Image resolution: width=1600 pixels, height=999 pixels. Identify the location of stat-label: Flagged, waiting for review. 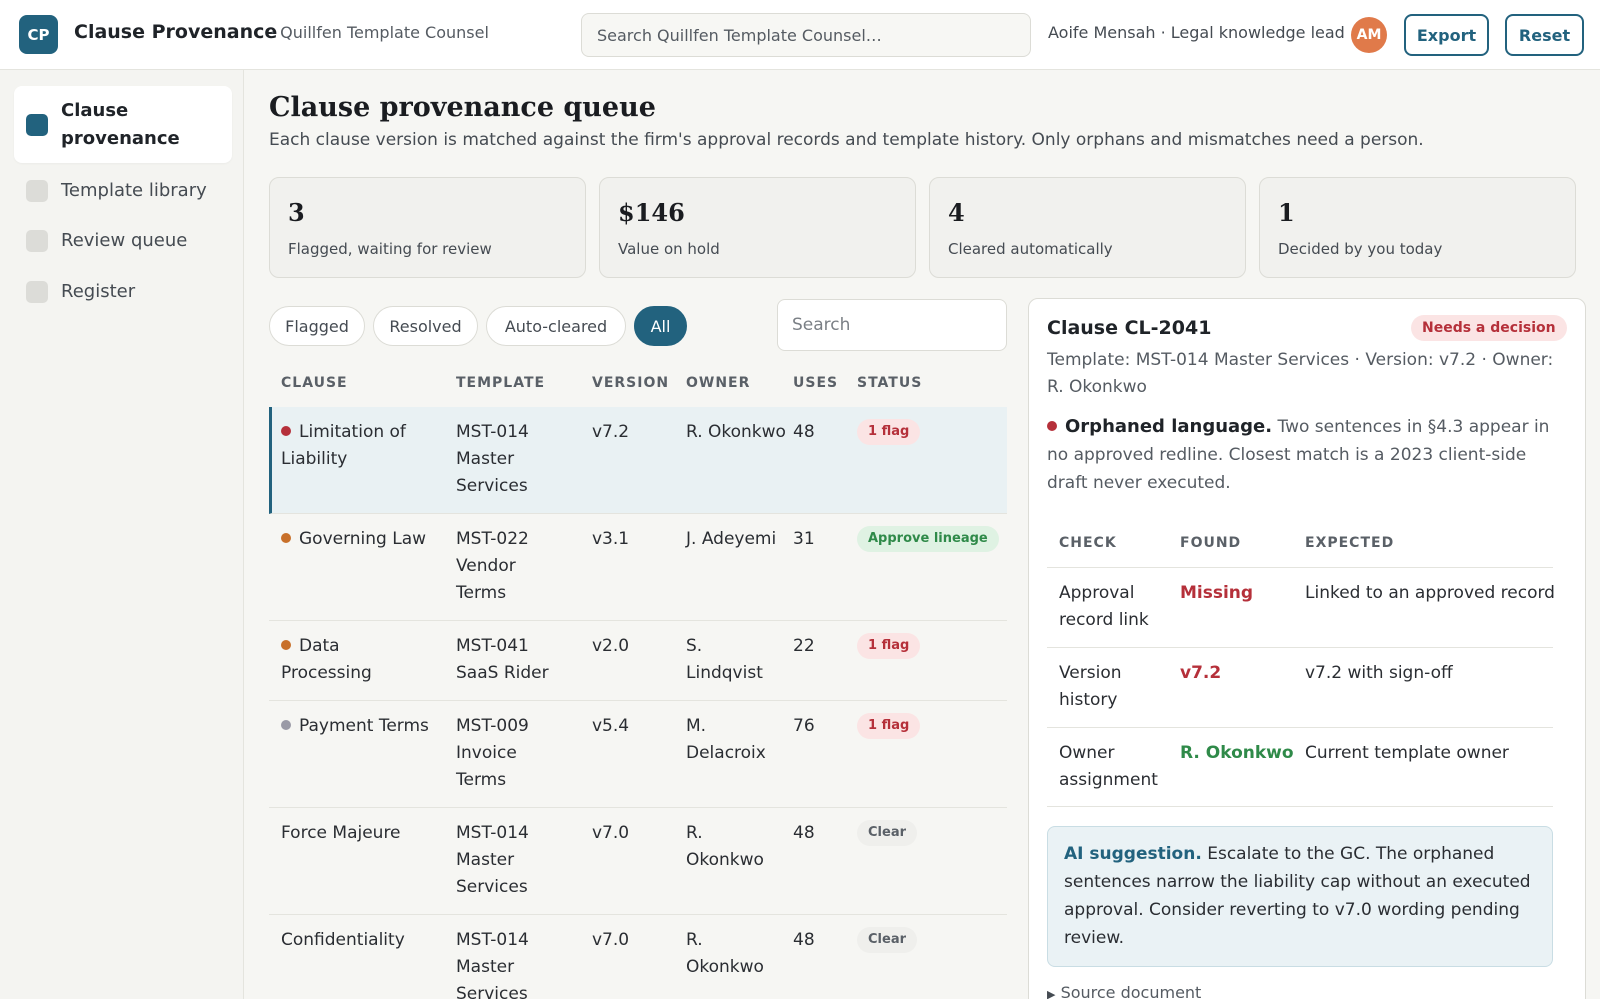
(390, 249).